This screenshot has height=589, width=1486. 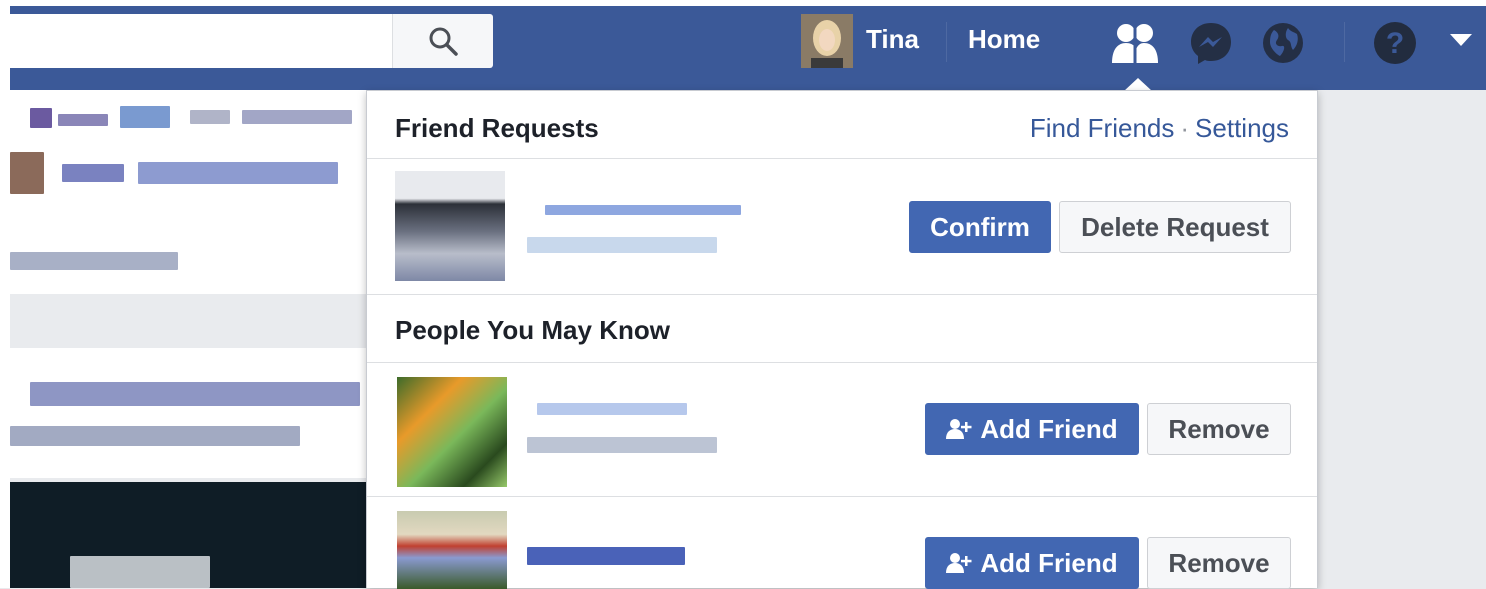 I want to click on search-icon, so click(x=443, y=41).